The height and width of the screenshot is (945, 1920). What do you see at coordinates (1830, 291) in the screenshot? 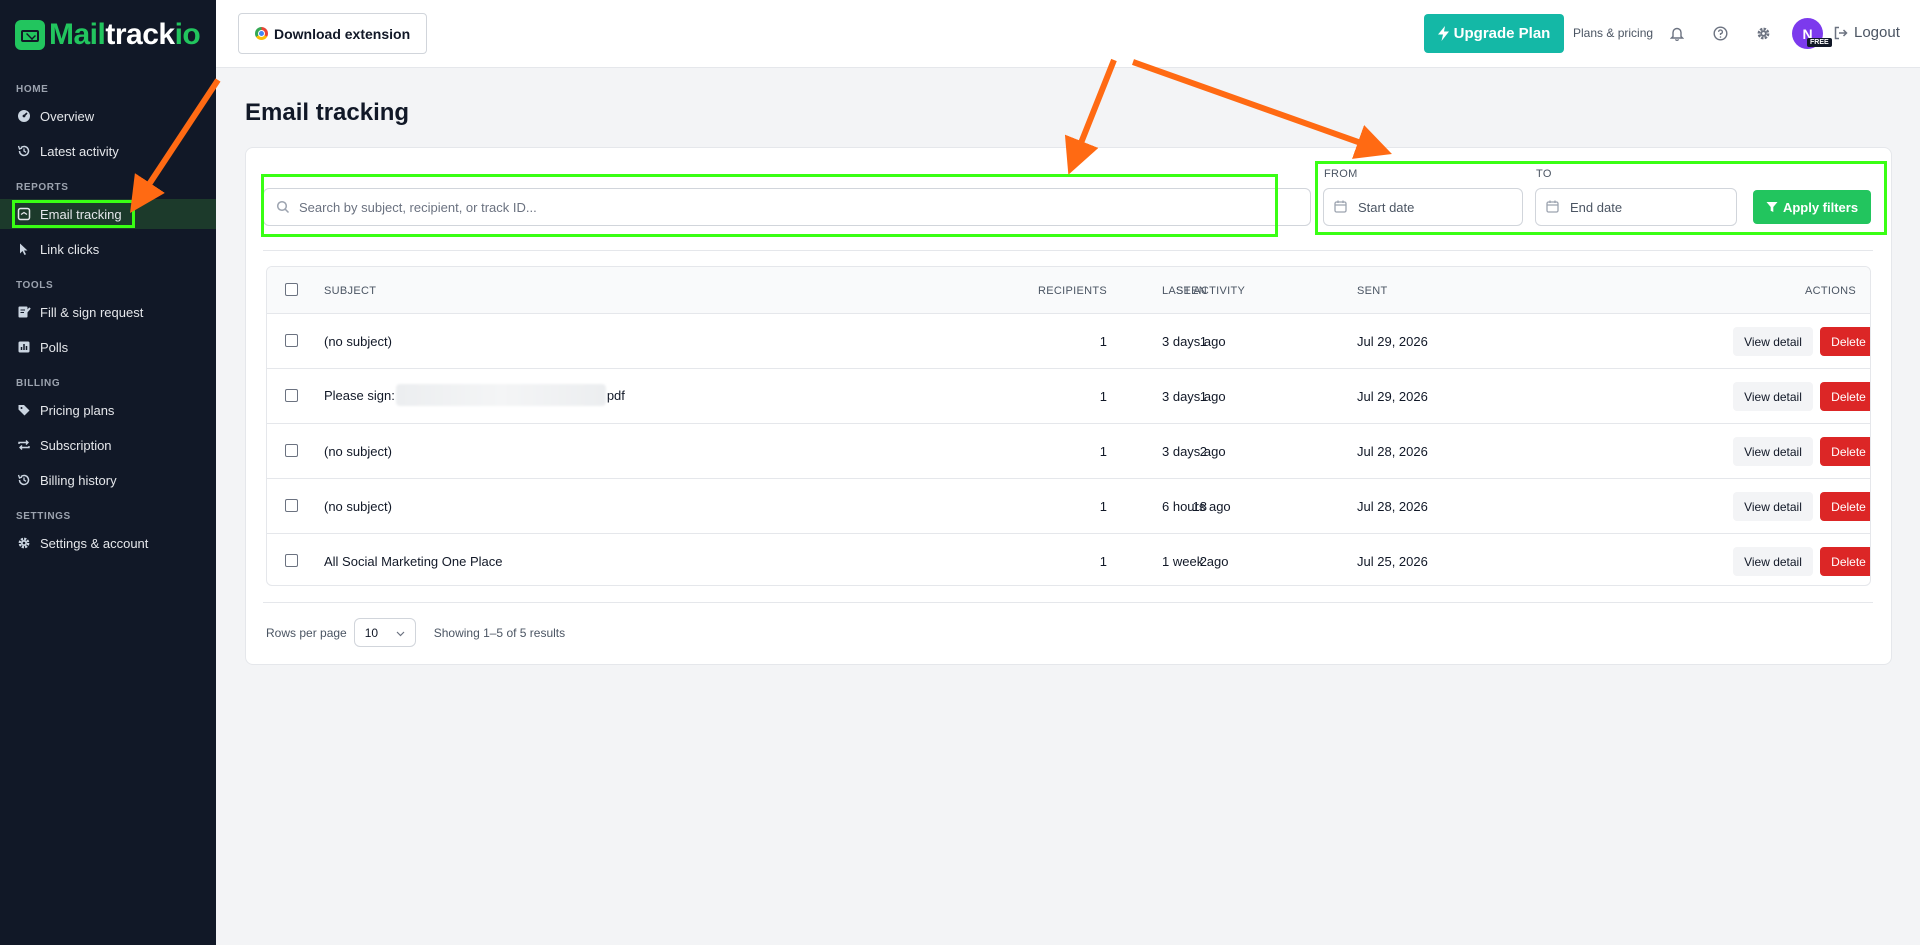
I see `col-actions: ACTIONS` at bounding box center [1830, 291].